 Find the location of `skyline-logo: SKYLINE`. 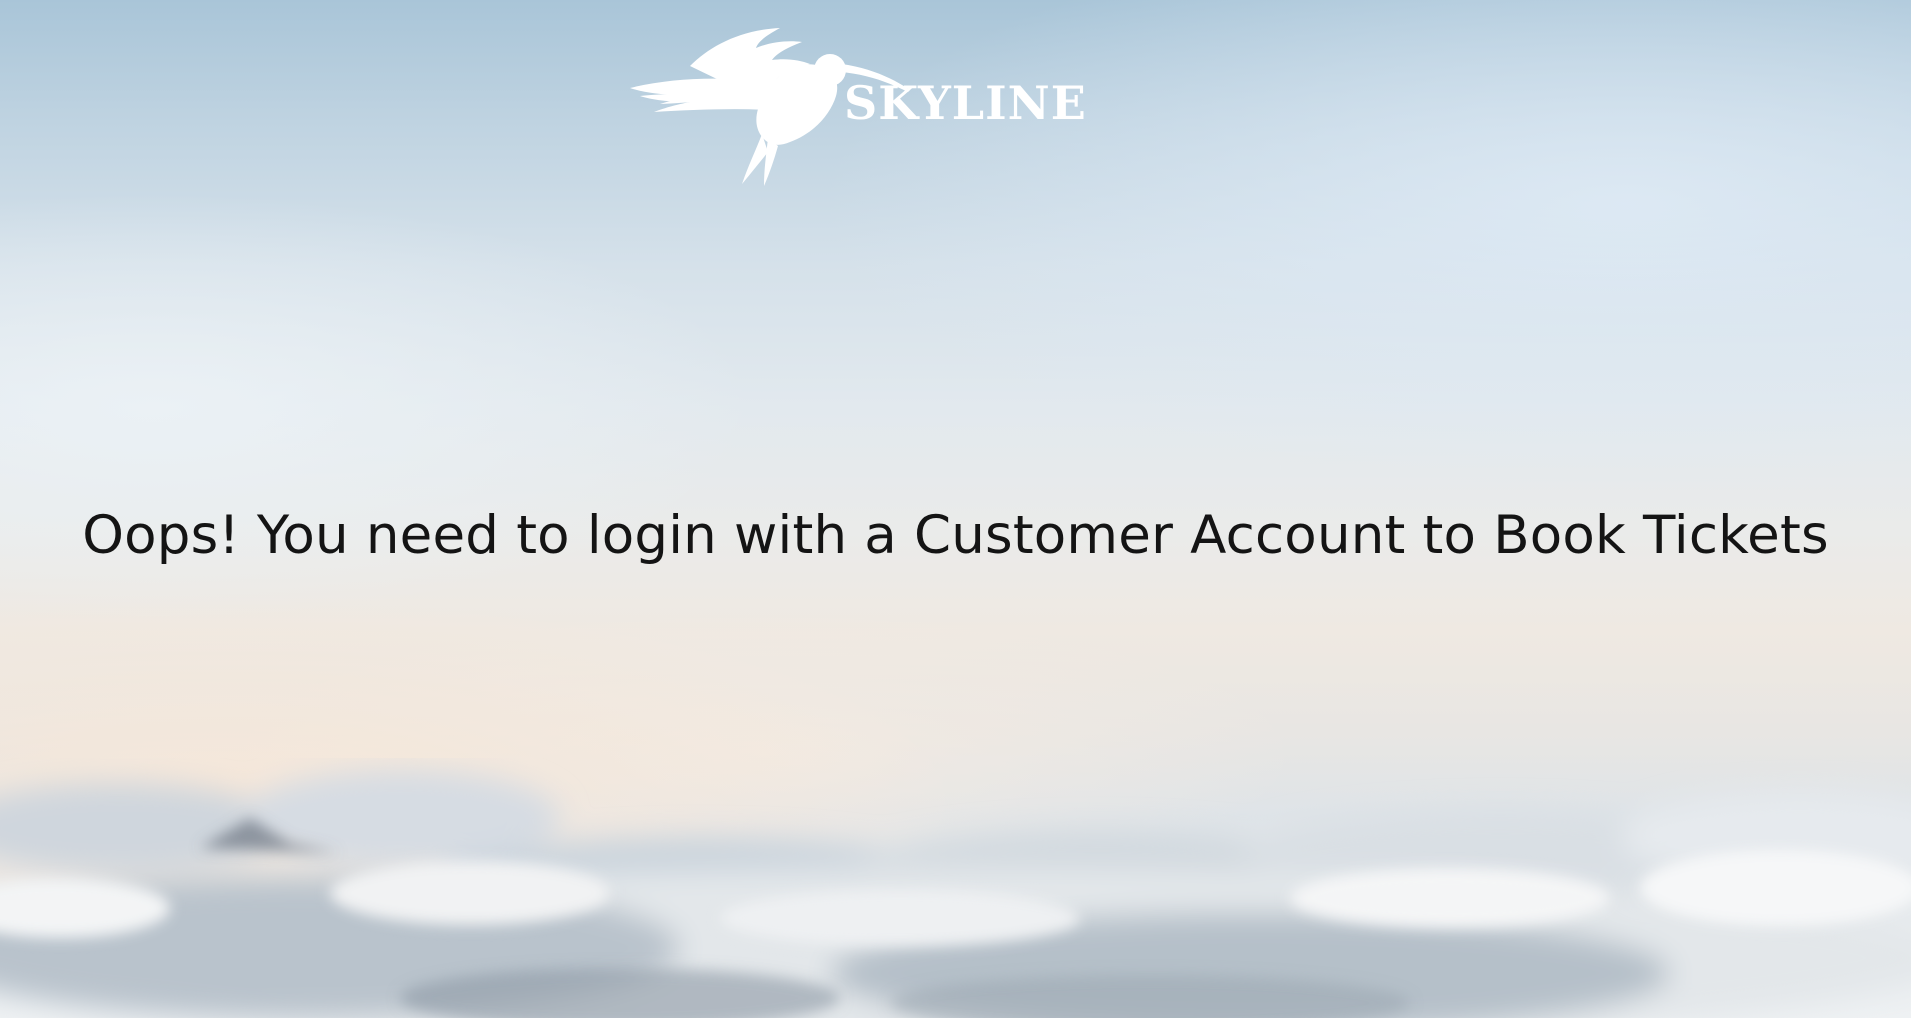

skyline-logo: SKYLINE is located at coordinates (870, 108).